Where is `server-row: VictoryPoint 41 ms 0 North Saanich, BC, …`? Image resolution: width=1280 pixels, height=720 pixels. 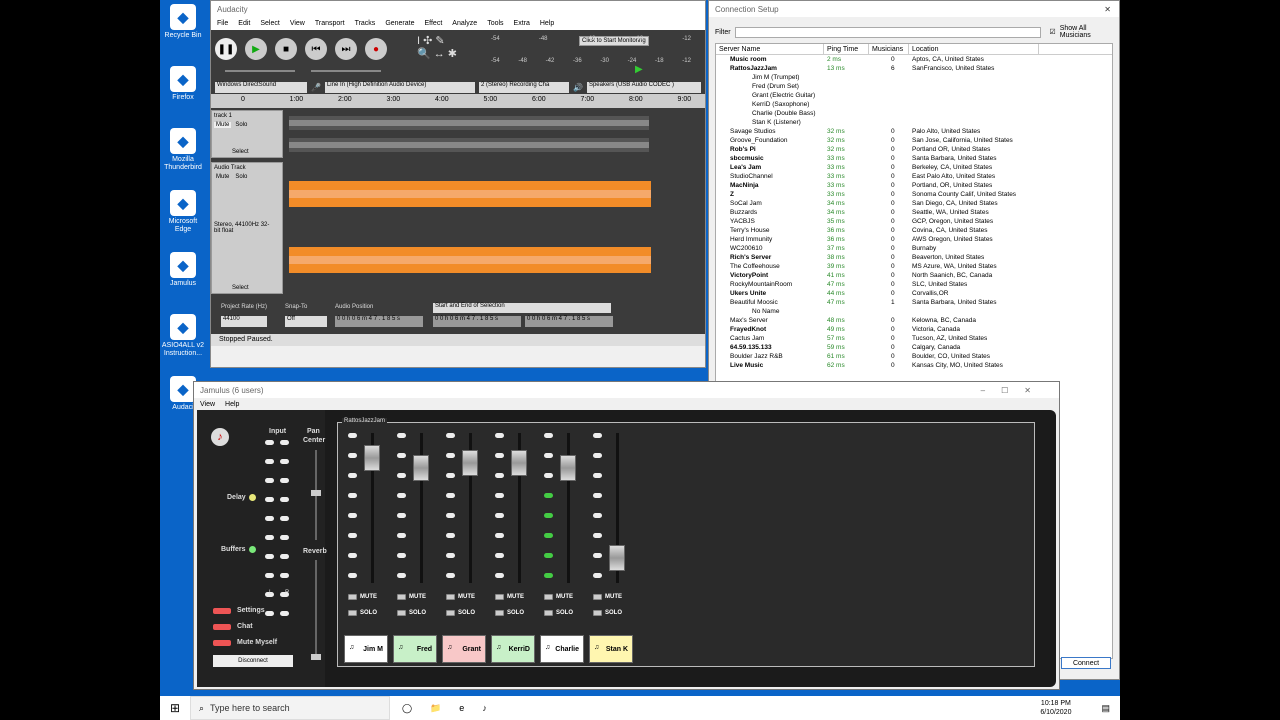 server-row: VictoryPoint 41 ms 0 North Saanich, BC, … is located at coordinates (914, 275).